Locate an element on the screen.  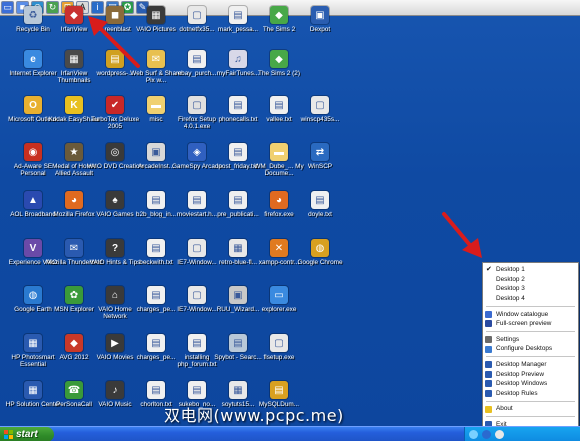
annotation-arrow-menu is located at coordinates (462, 235).